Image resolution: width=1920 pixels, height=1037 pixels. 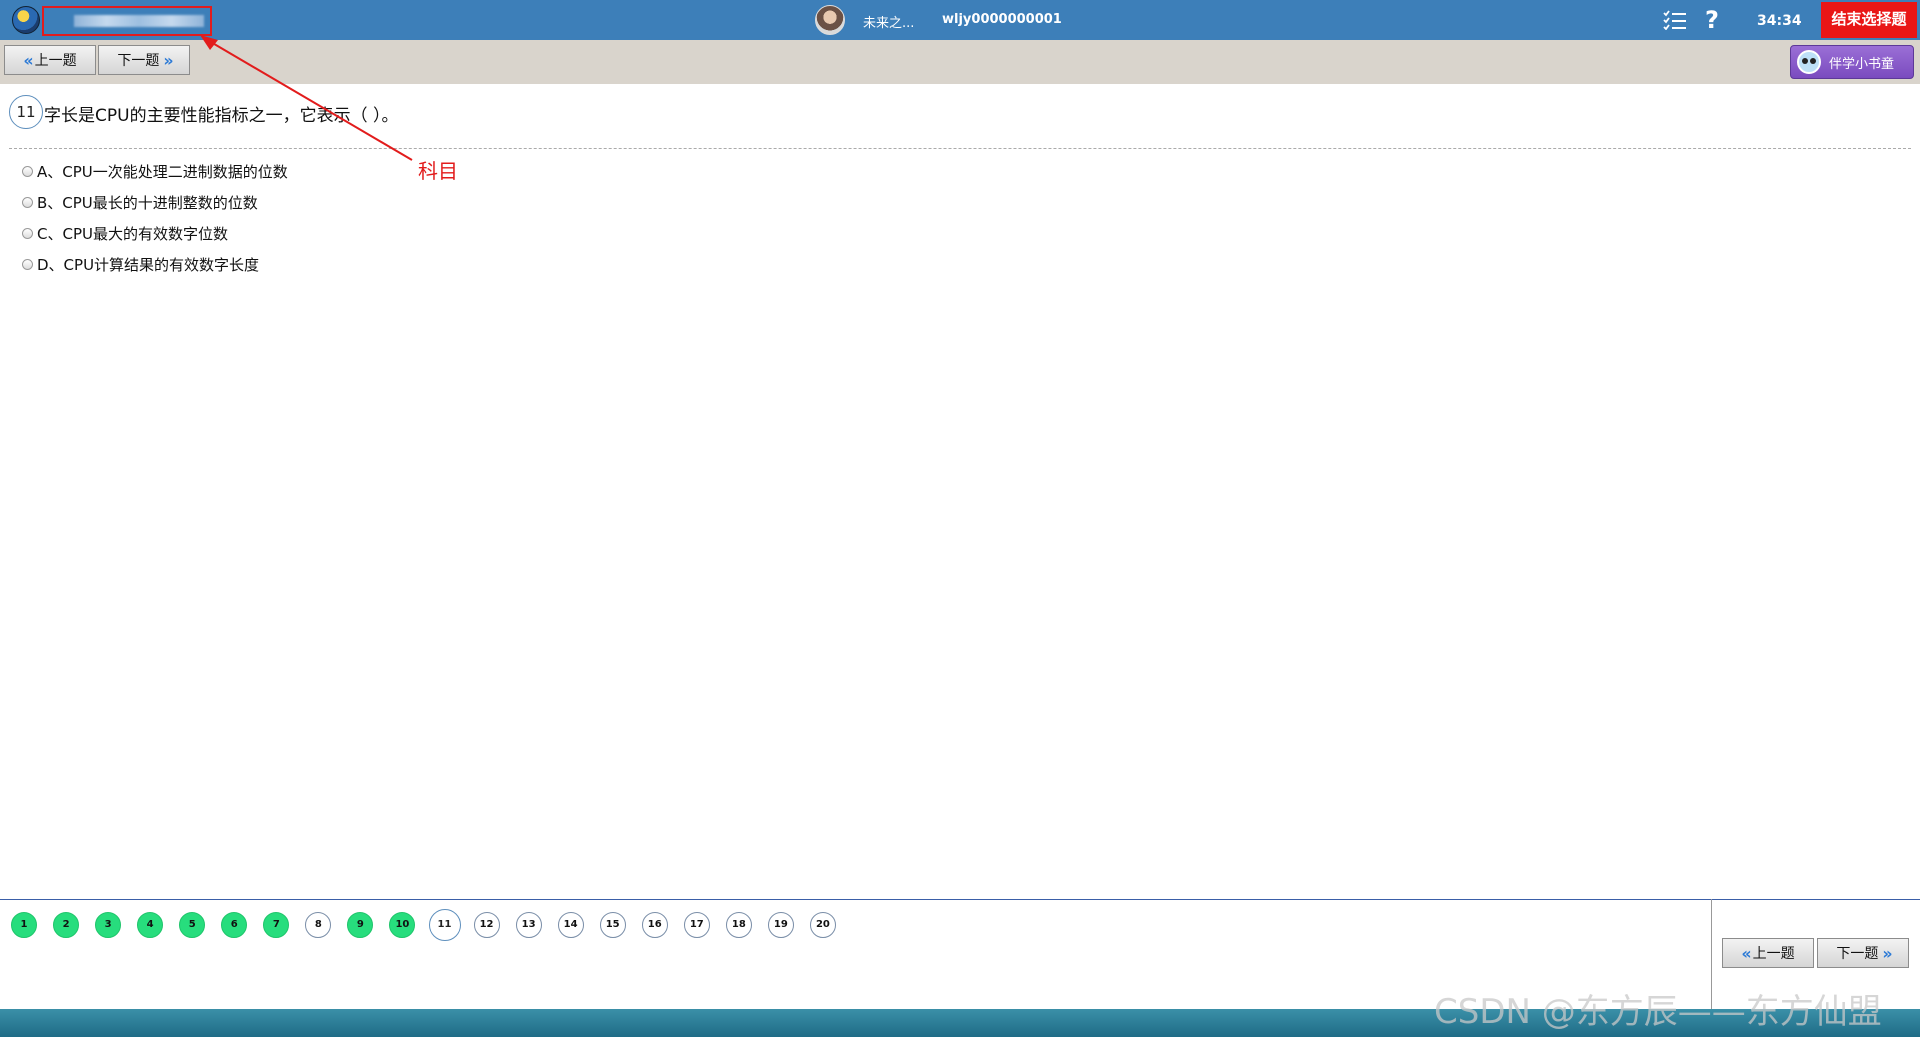 I want to click on footer-prev-question-button: ‹‹ 上一题, so click(x=1768, y=953).